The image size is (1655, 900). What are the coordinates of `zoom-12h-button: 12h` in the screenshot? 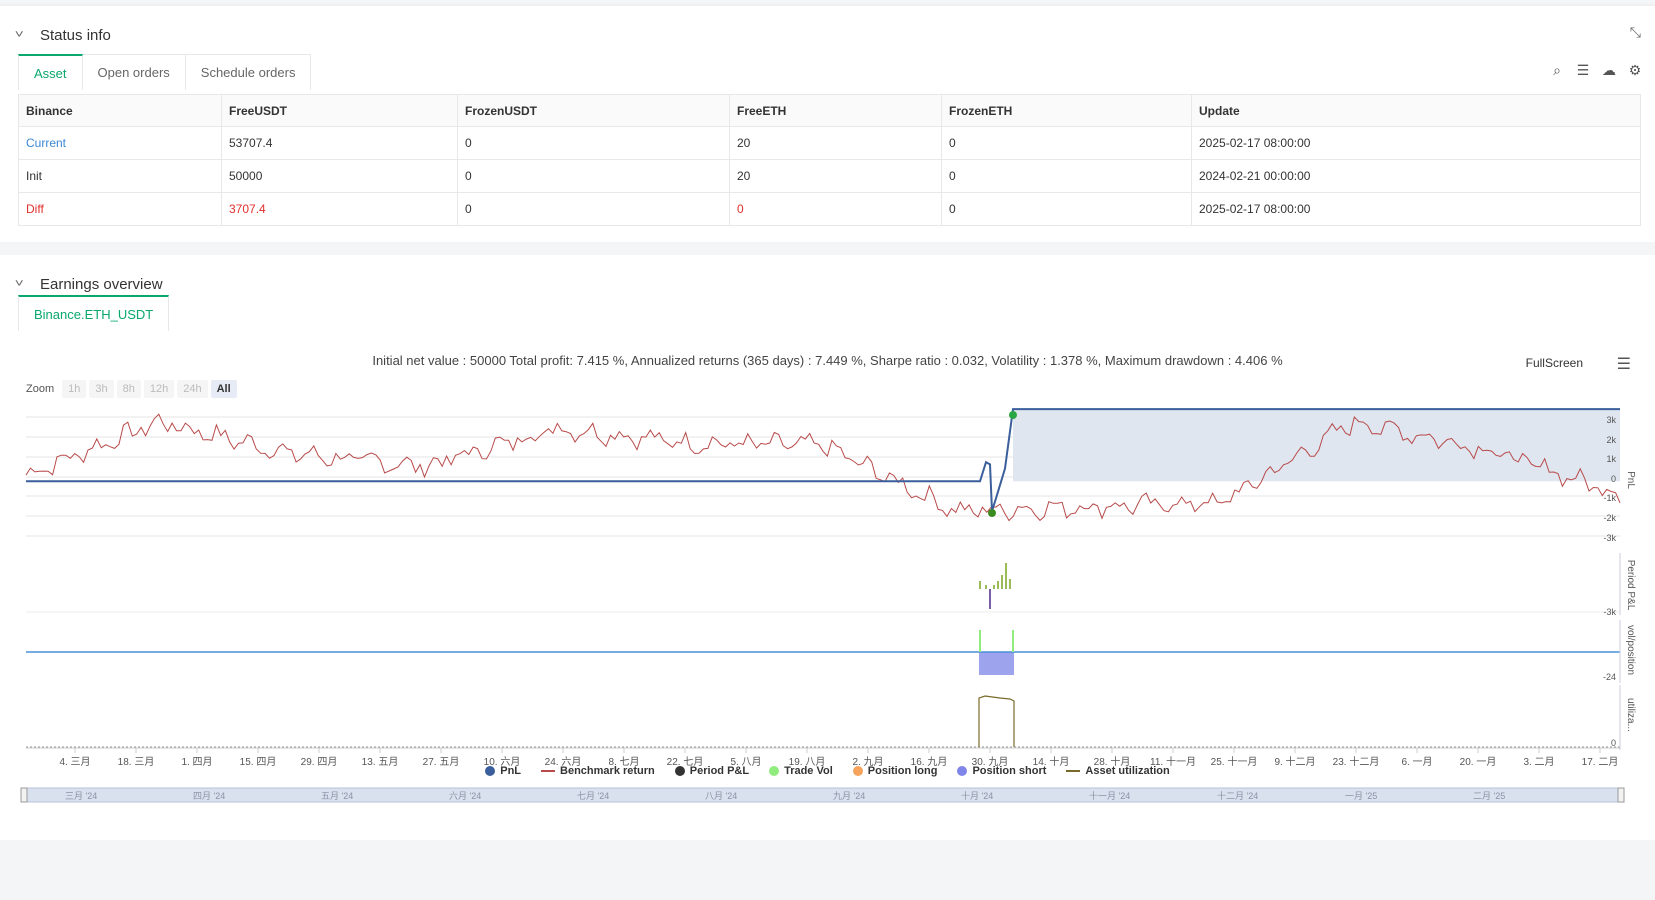 It's located at (159, 389).